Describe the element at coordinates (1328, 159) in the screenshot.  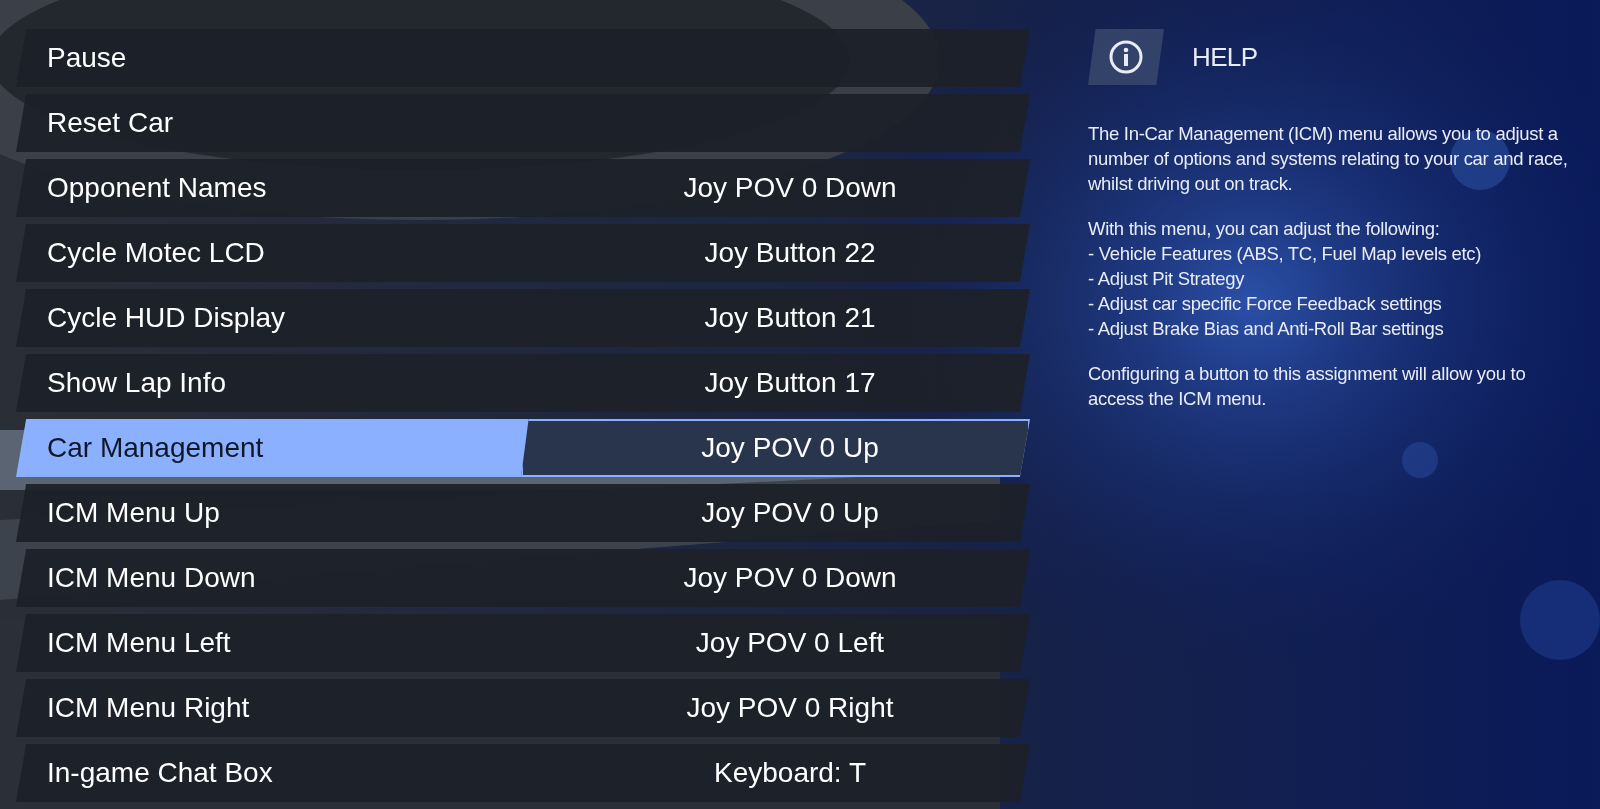
I see `help-text: The In-Car Management (ICM) menu allows you to adjust a number of options and systems relating to your car and race, whilst driving out on track.` at that location.